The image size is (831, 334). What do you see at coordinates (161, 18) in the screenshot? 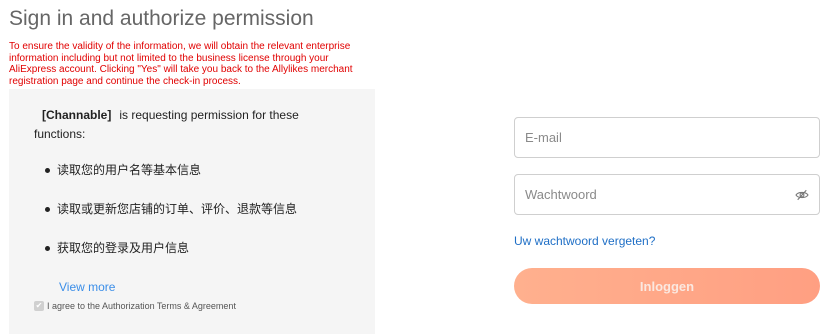
I see `page-title: Sign in and authorize permission` at bounding box center [161, 18].